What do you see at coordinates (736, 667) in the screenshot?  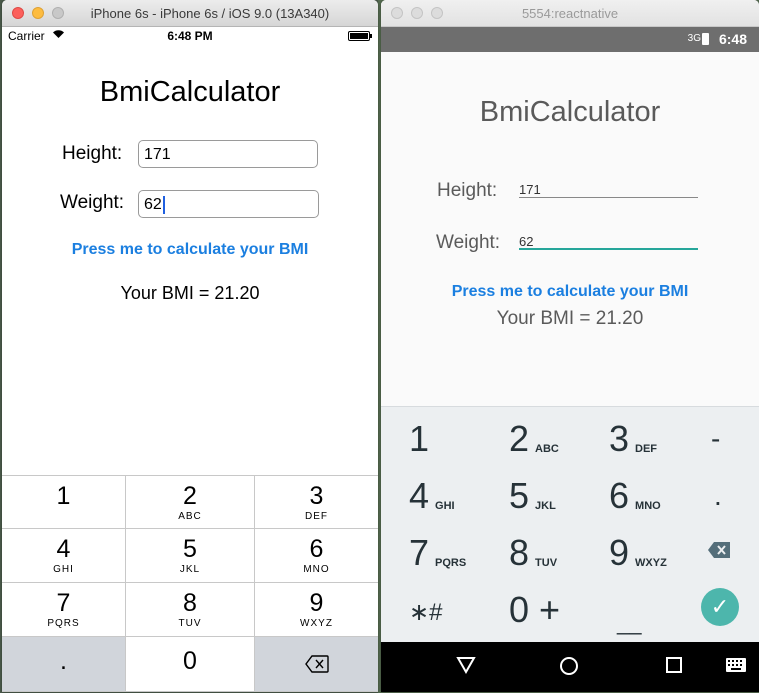 I see `keyboard-icon` at bounding box center [736, 667].